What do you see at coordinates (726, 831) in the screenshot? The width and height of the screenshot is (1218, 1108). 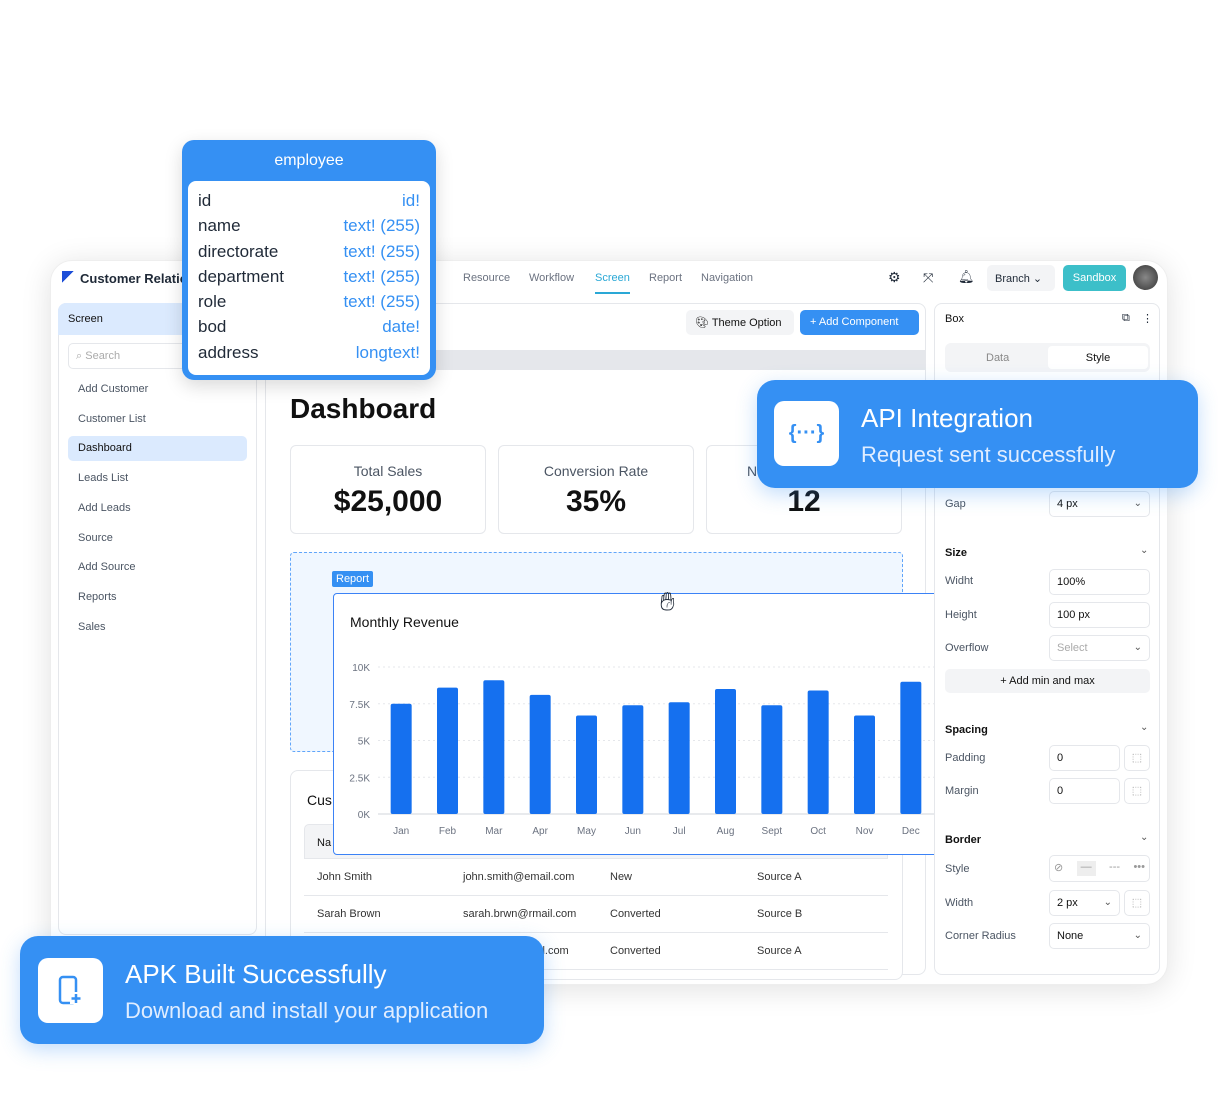 I see `x-tick-label: Aug` at bounding box center [726, 831].